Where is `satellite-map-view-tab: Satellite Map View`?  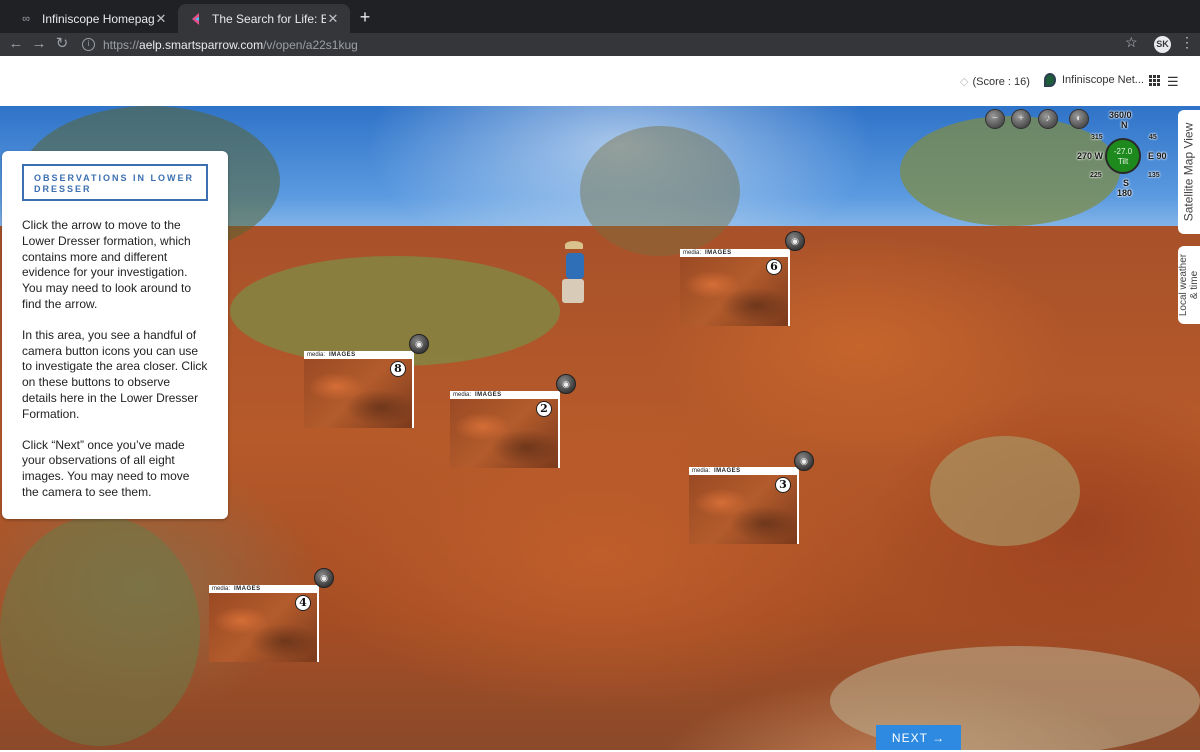 satellite-map-view-tab: Satellite Map View is located at coordinates (1189, 172).